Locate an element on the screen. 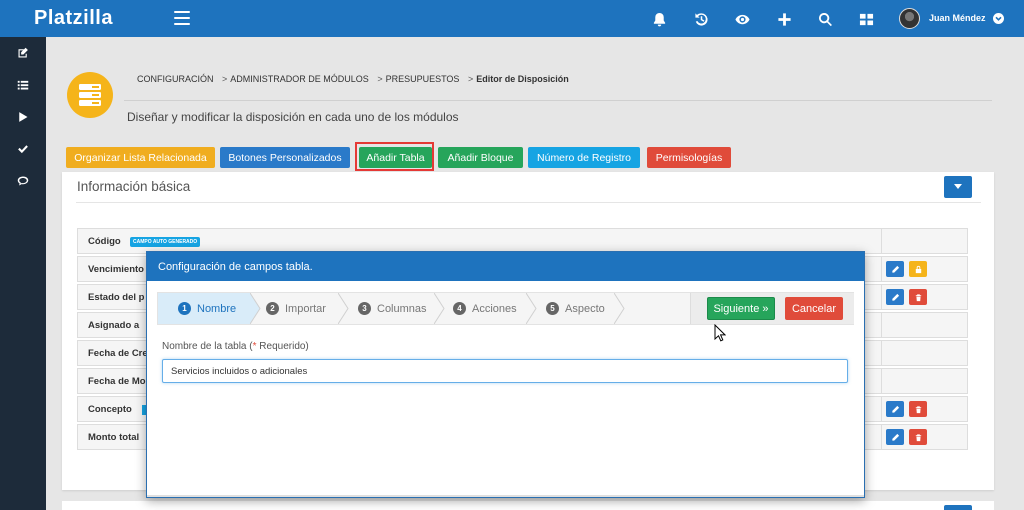 The height and width of the screenshot is (510, 1024). add-block-button: Añadir Bloque is located at coordinates (480, 157).